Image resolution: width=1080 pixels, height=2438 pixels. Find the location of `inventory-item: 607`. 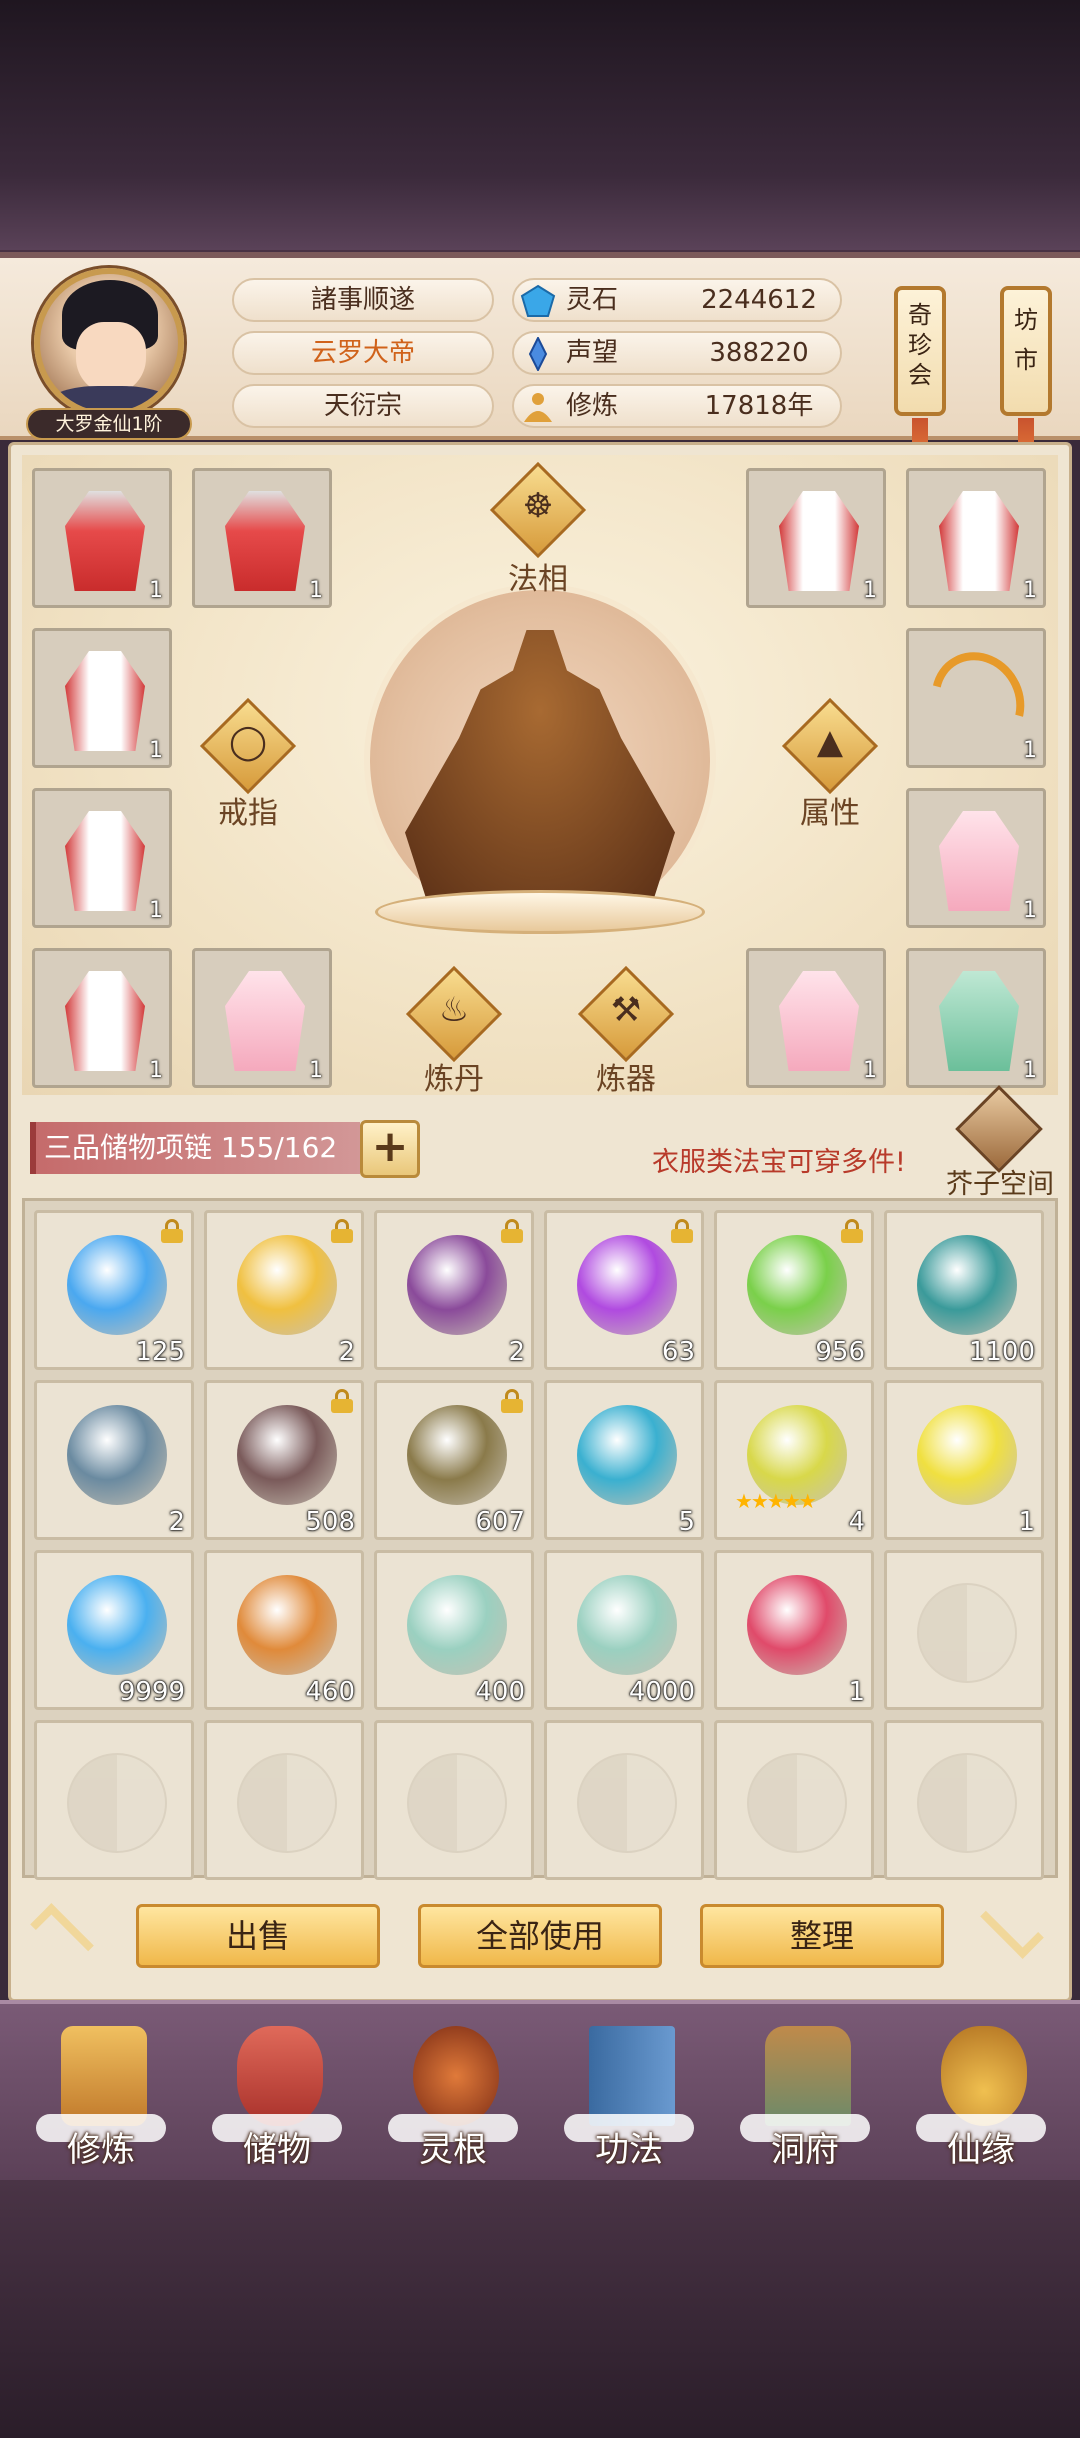

inventory-item: 607 is located at coordinates (454, 1460).